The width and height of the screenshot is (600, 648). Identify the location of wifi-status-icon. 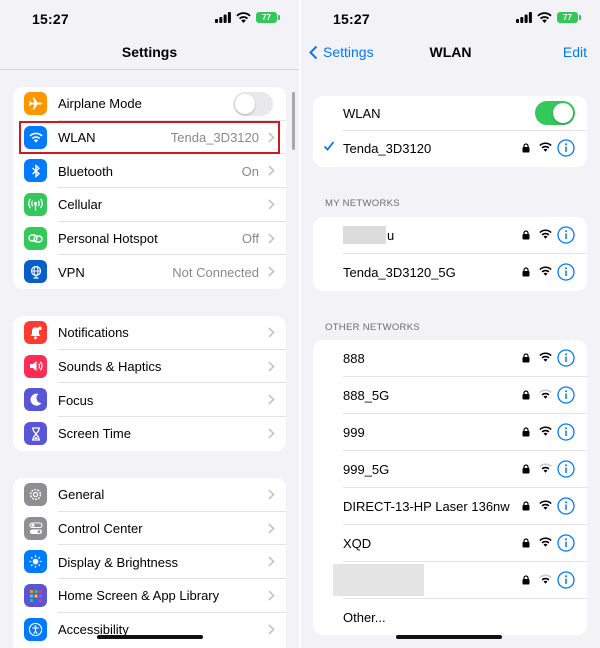
(243, 17).